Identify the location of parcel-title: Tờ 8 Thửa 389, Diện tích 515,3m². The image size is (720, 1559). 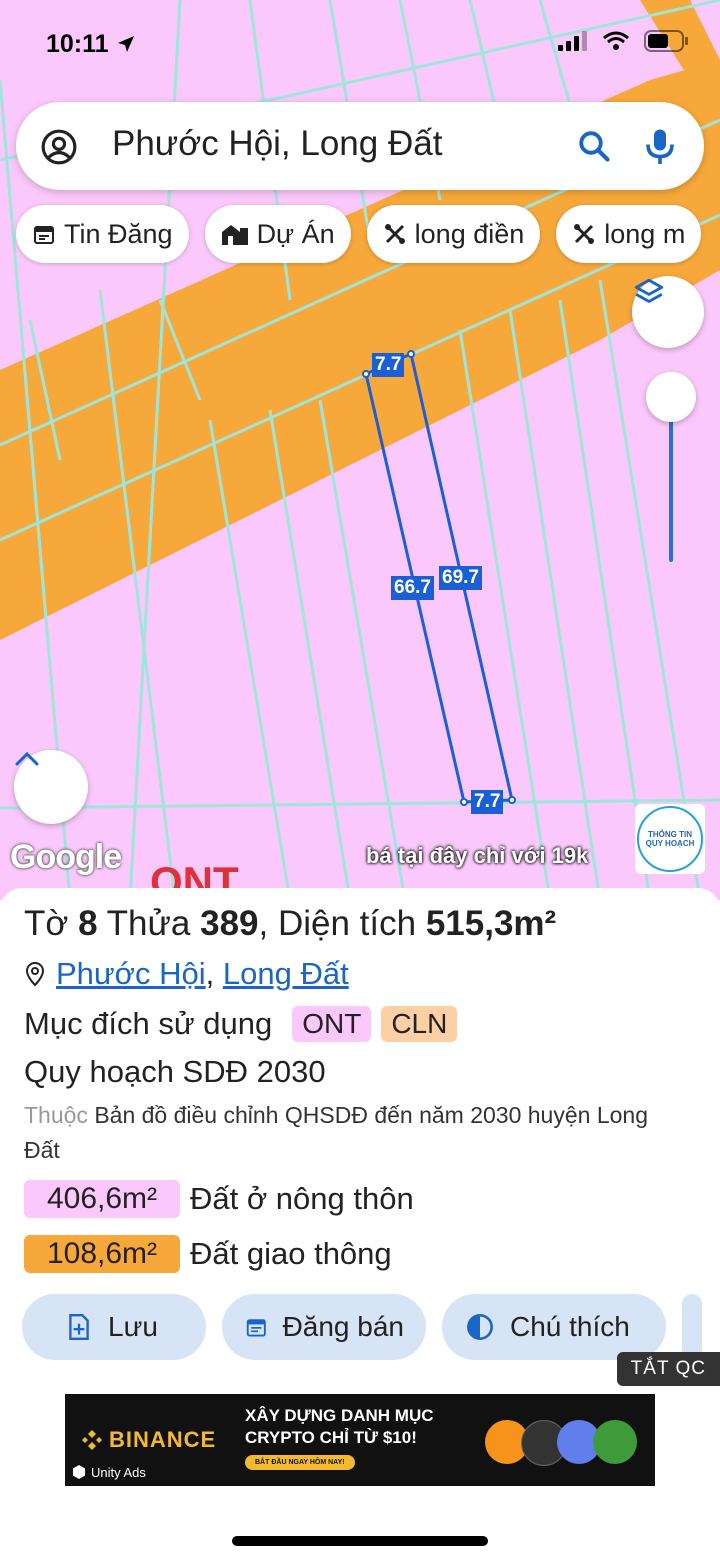
(290, 923).